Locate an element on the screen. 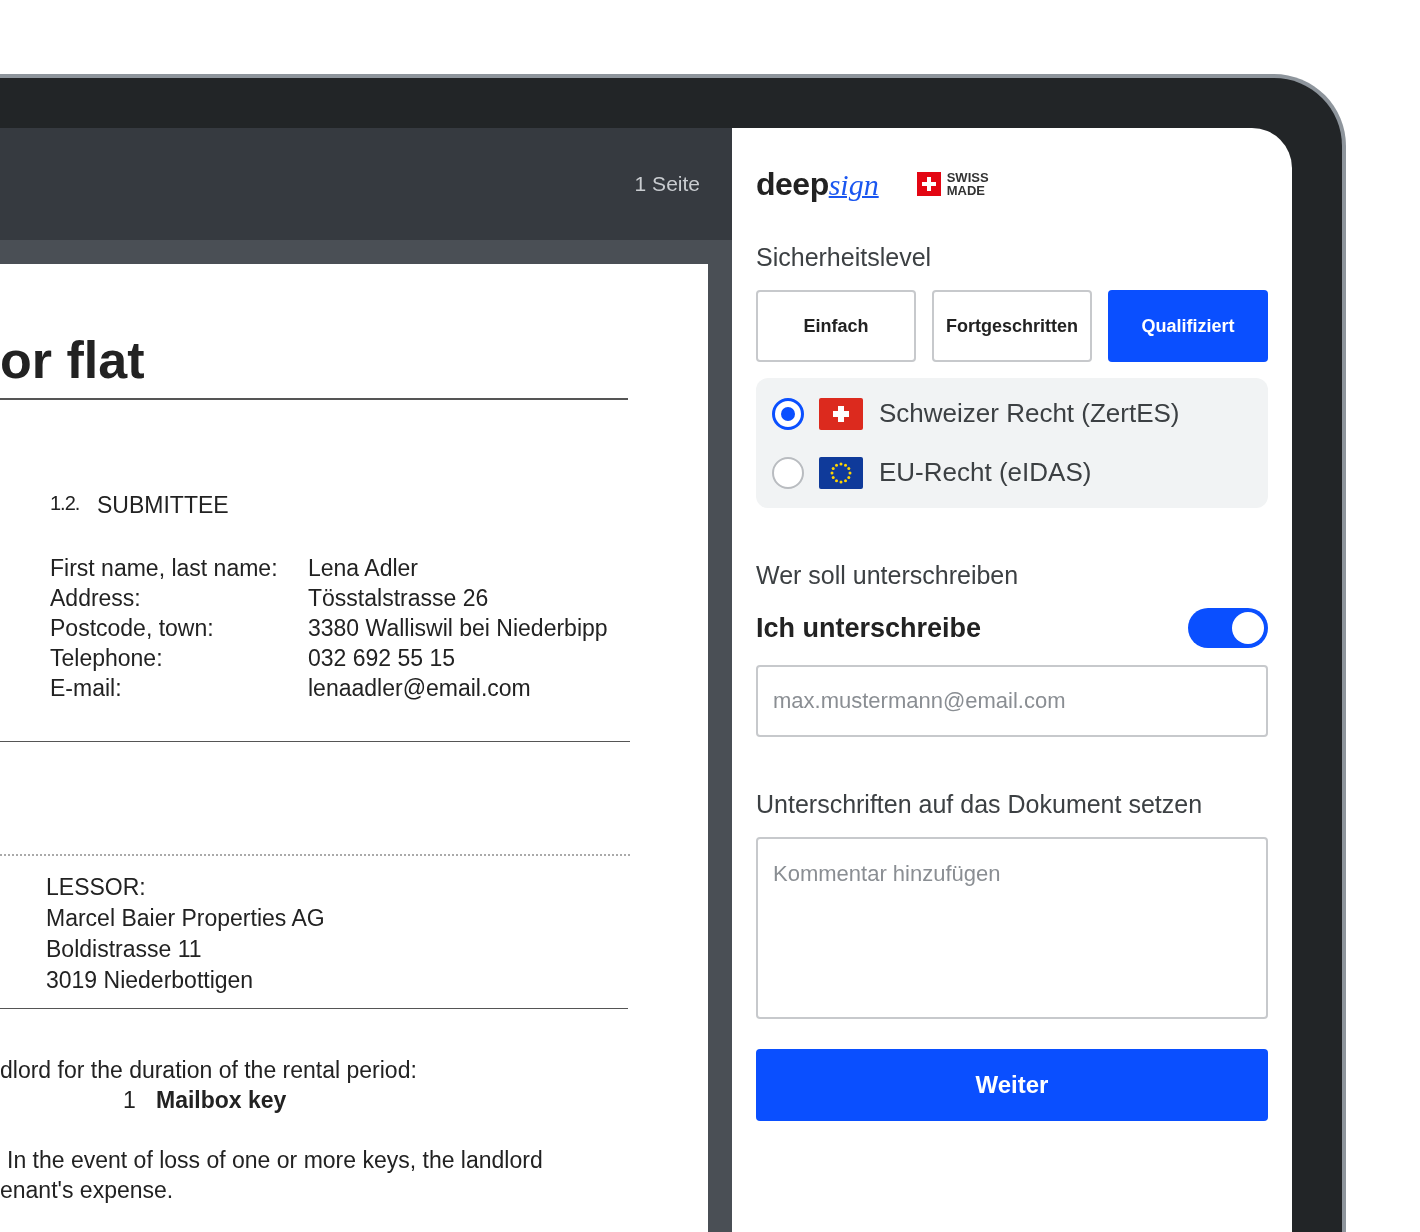 The width and height of the screenshot is (1420, 1232). field-label: Address: is located at coordinates (96, 598).